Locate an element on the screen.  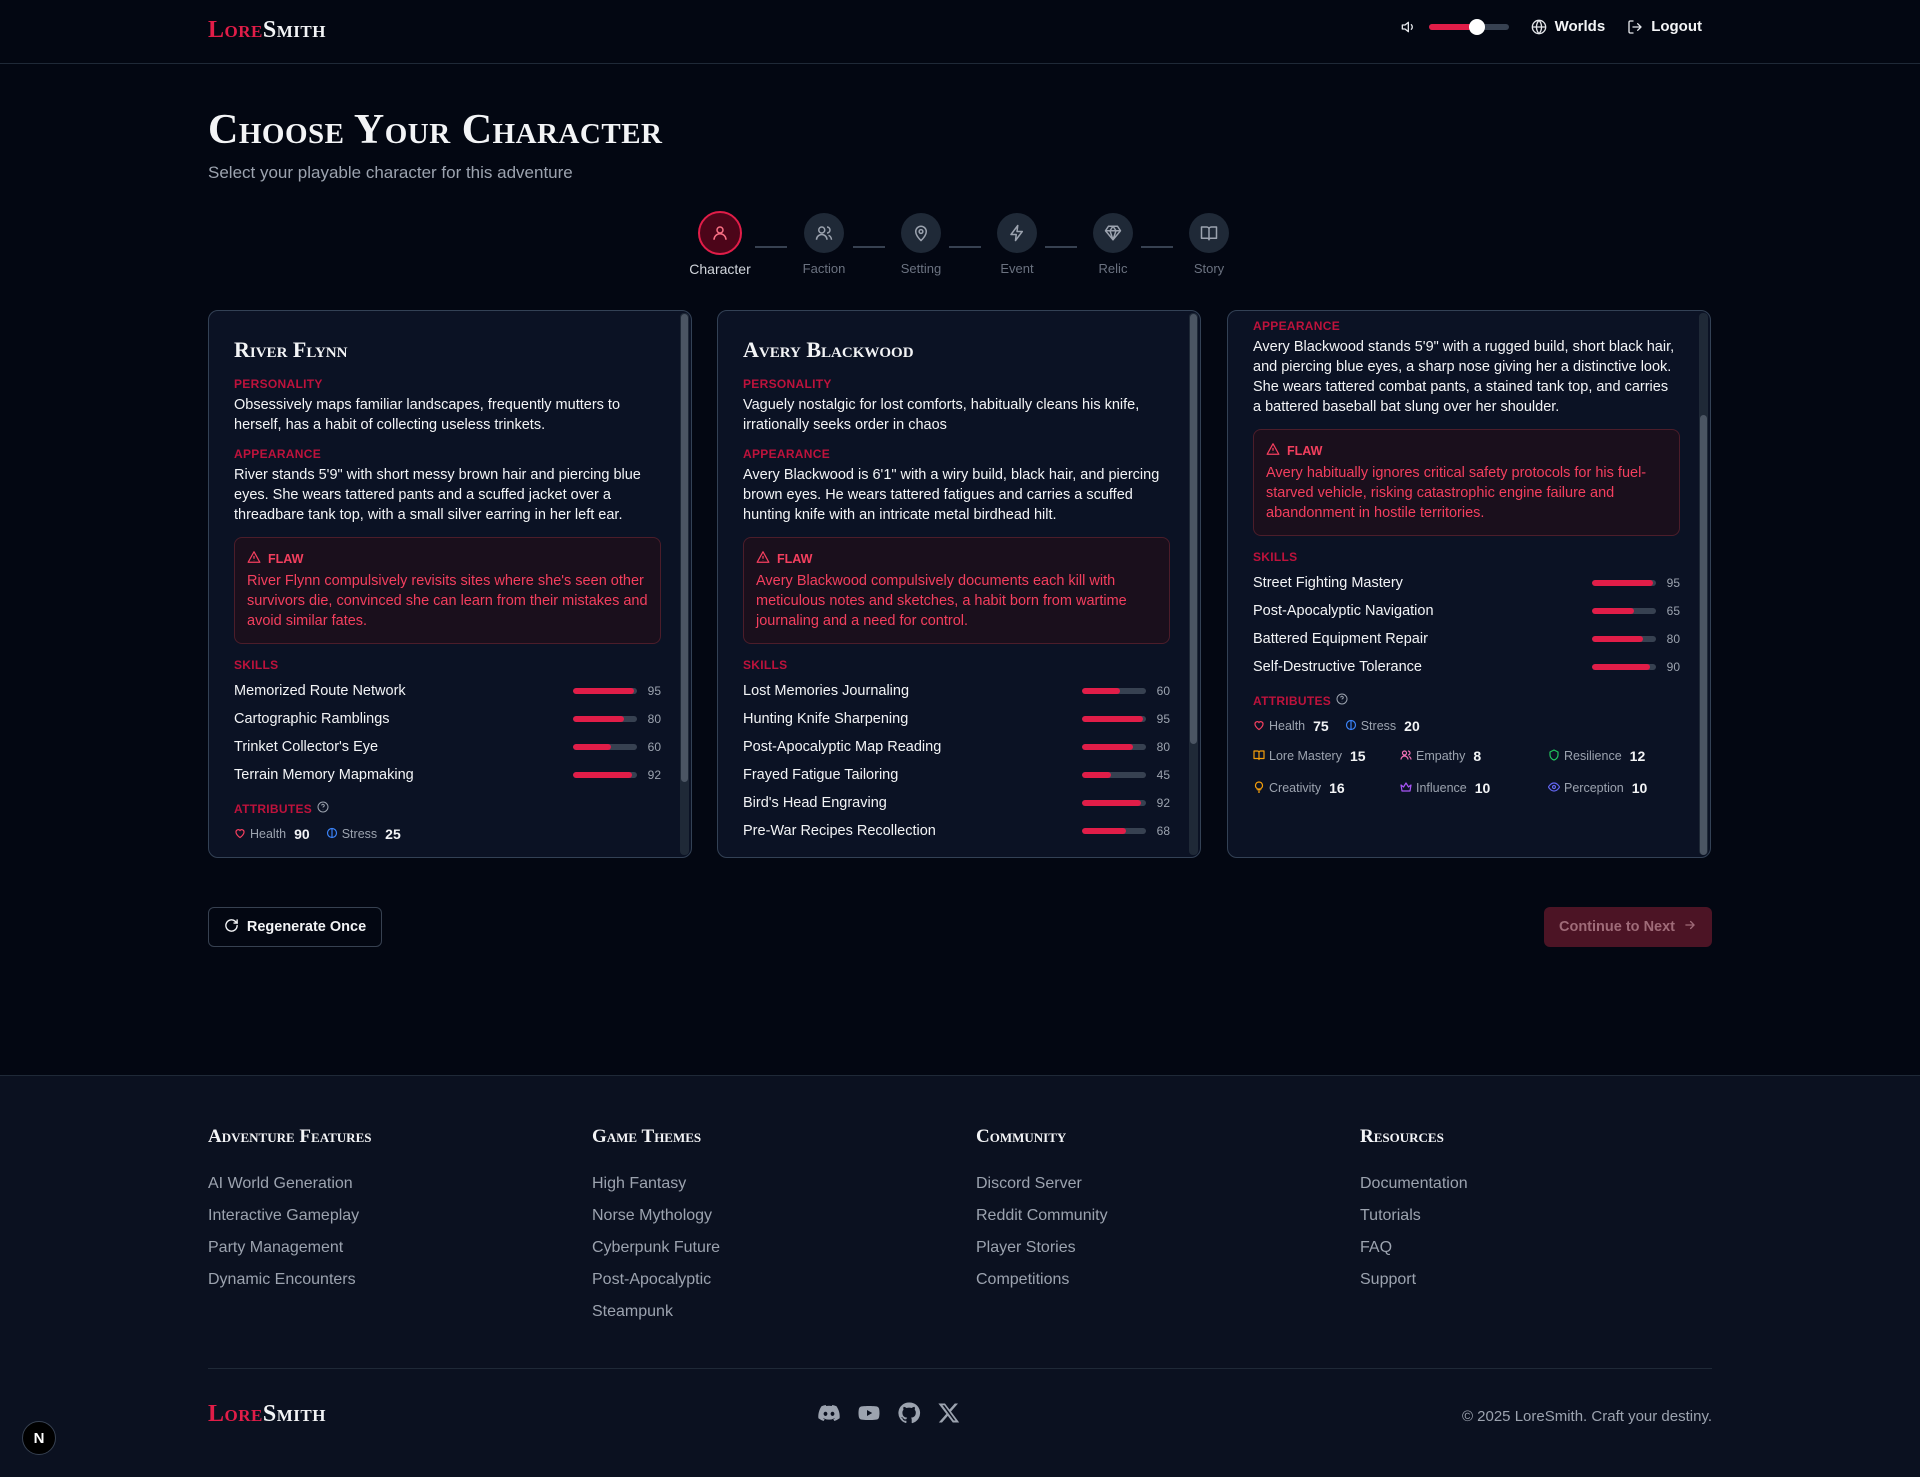
logout-button: Logout is located at coordinates (1664, 26).